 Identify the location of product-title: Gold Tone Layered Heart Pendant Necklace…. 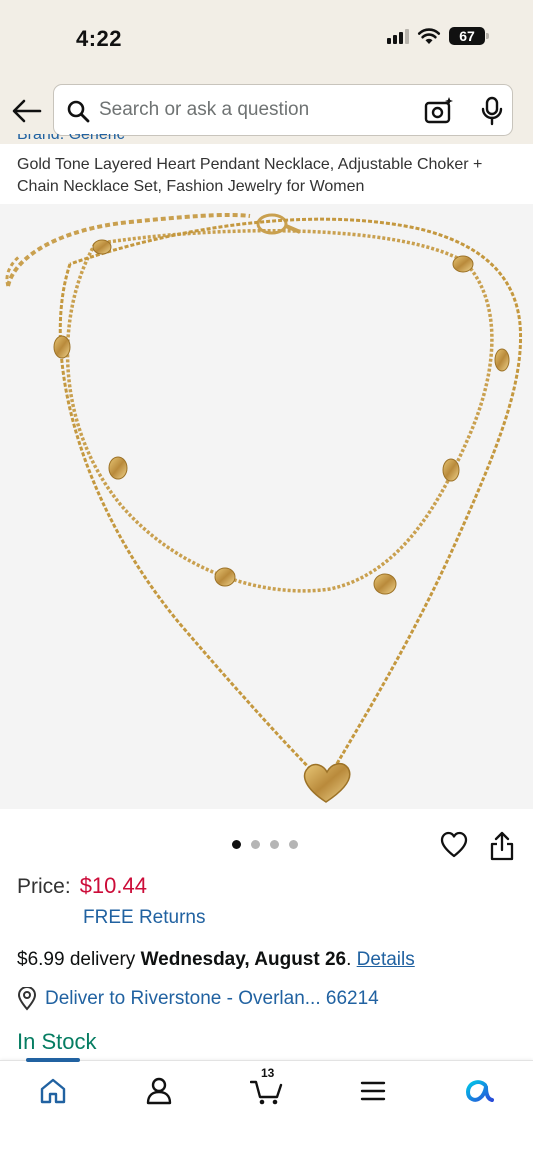
(250, 175).